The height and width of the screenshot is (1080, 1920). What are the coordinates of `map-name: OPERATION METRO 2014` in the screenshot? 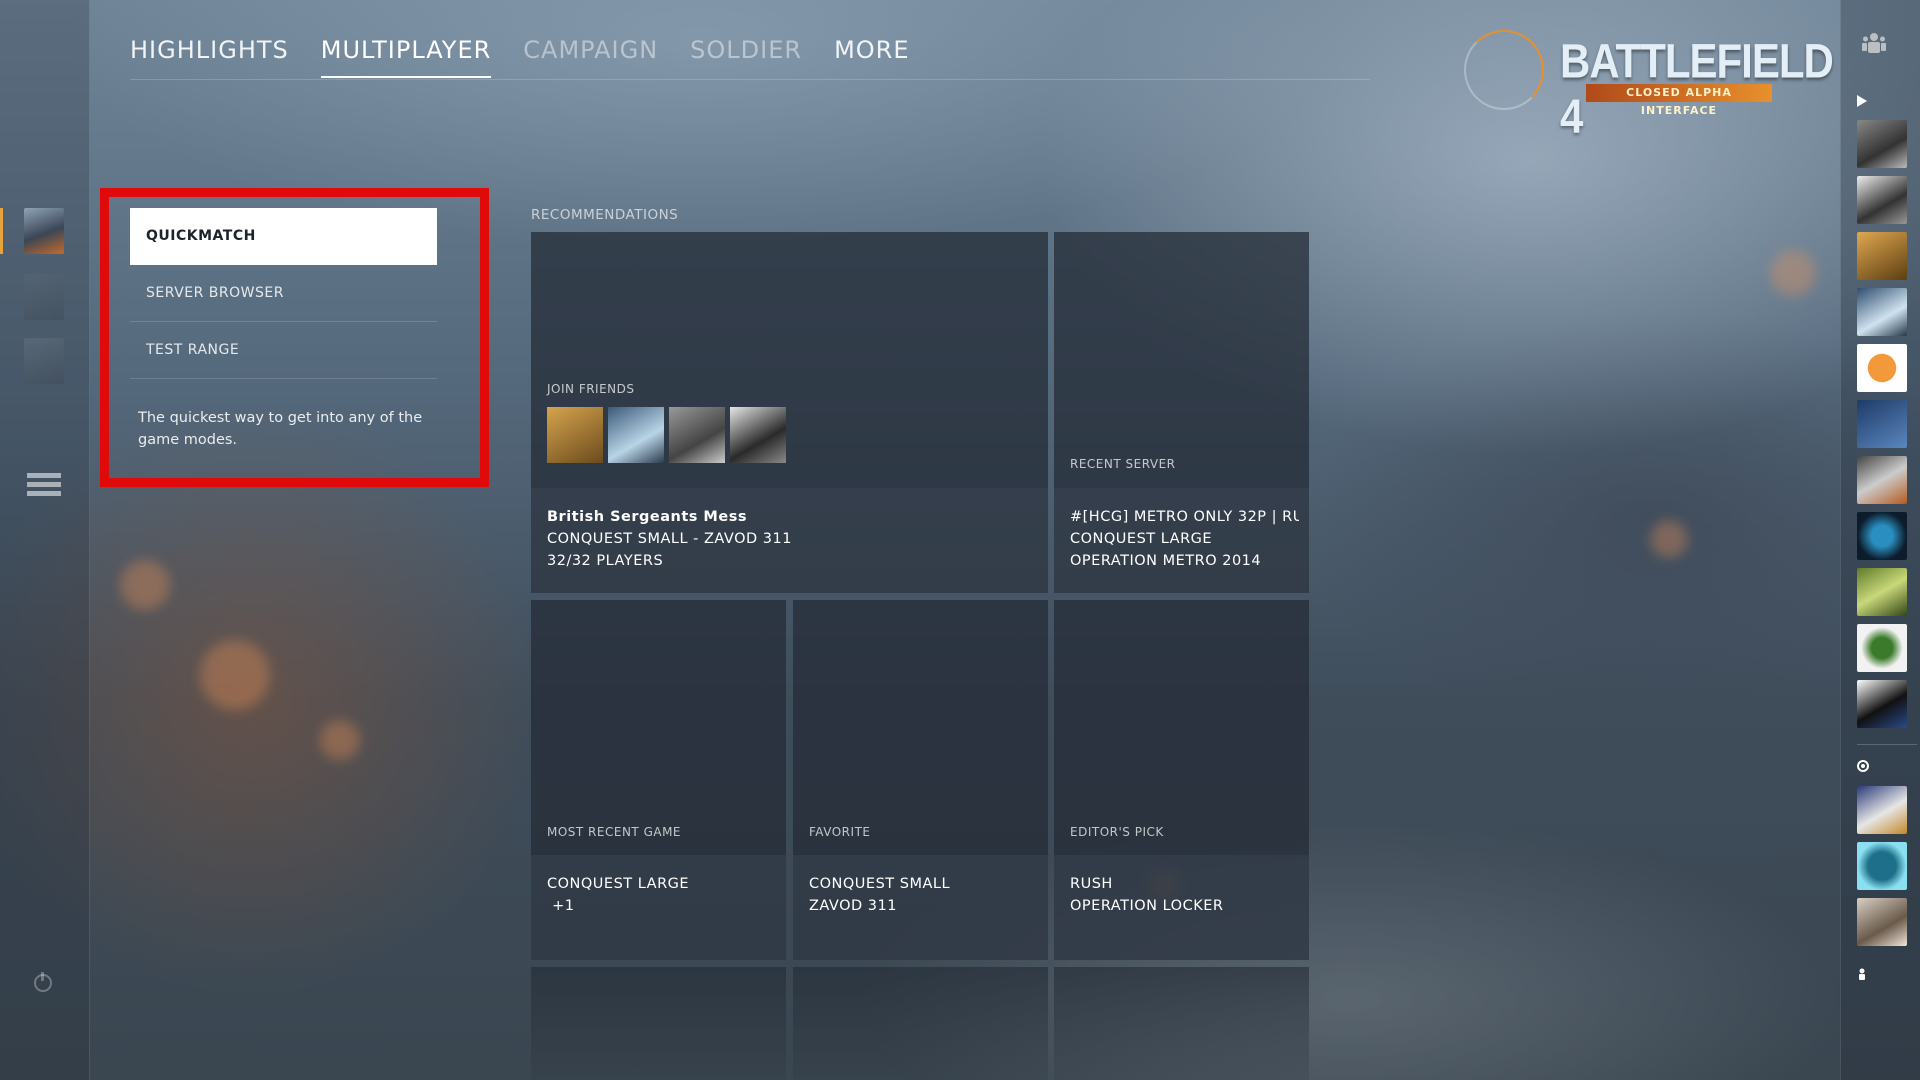 It's located at (1166, 561).